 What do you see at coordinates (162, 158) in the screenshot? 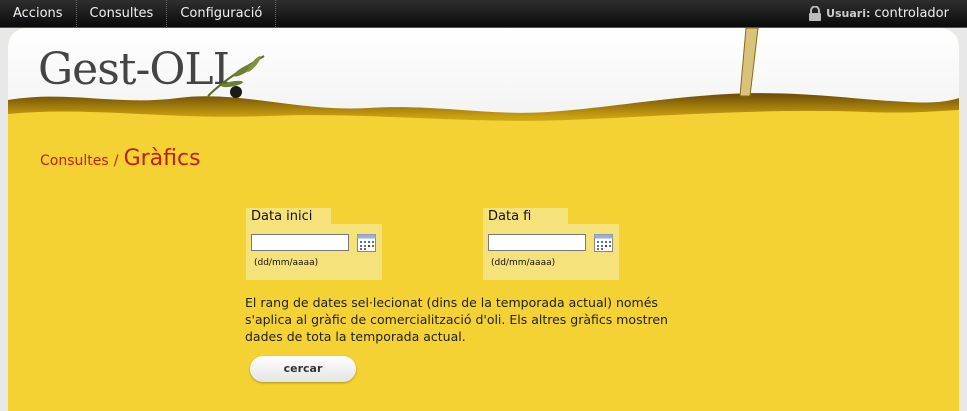
I see `page-title: Gràfics` at bounding box center [162, 158].